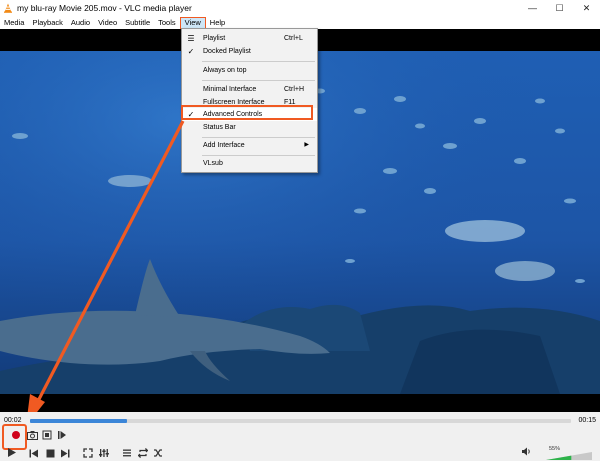  I want to click on fullscreen-button, so click(88, 453).